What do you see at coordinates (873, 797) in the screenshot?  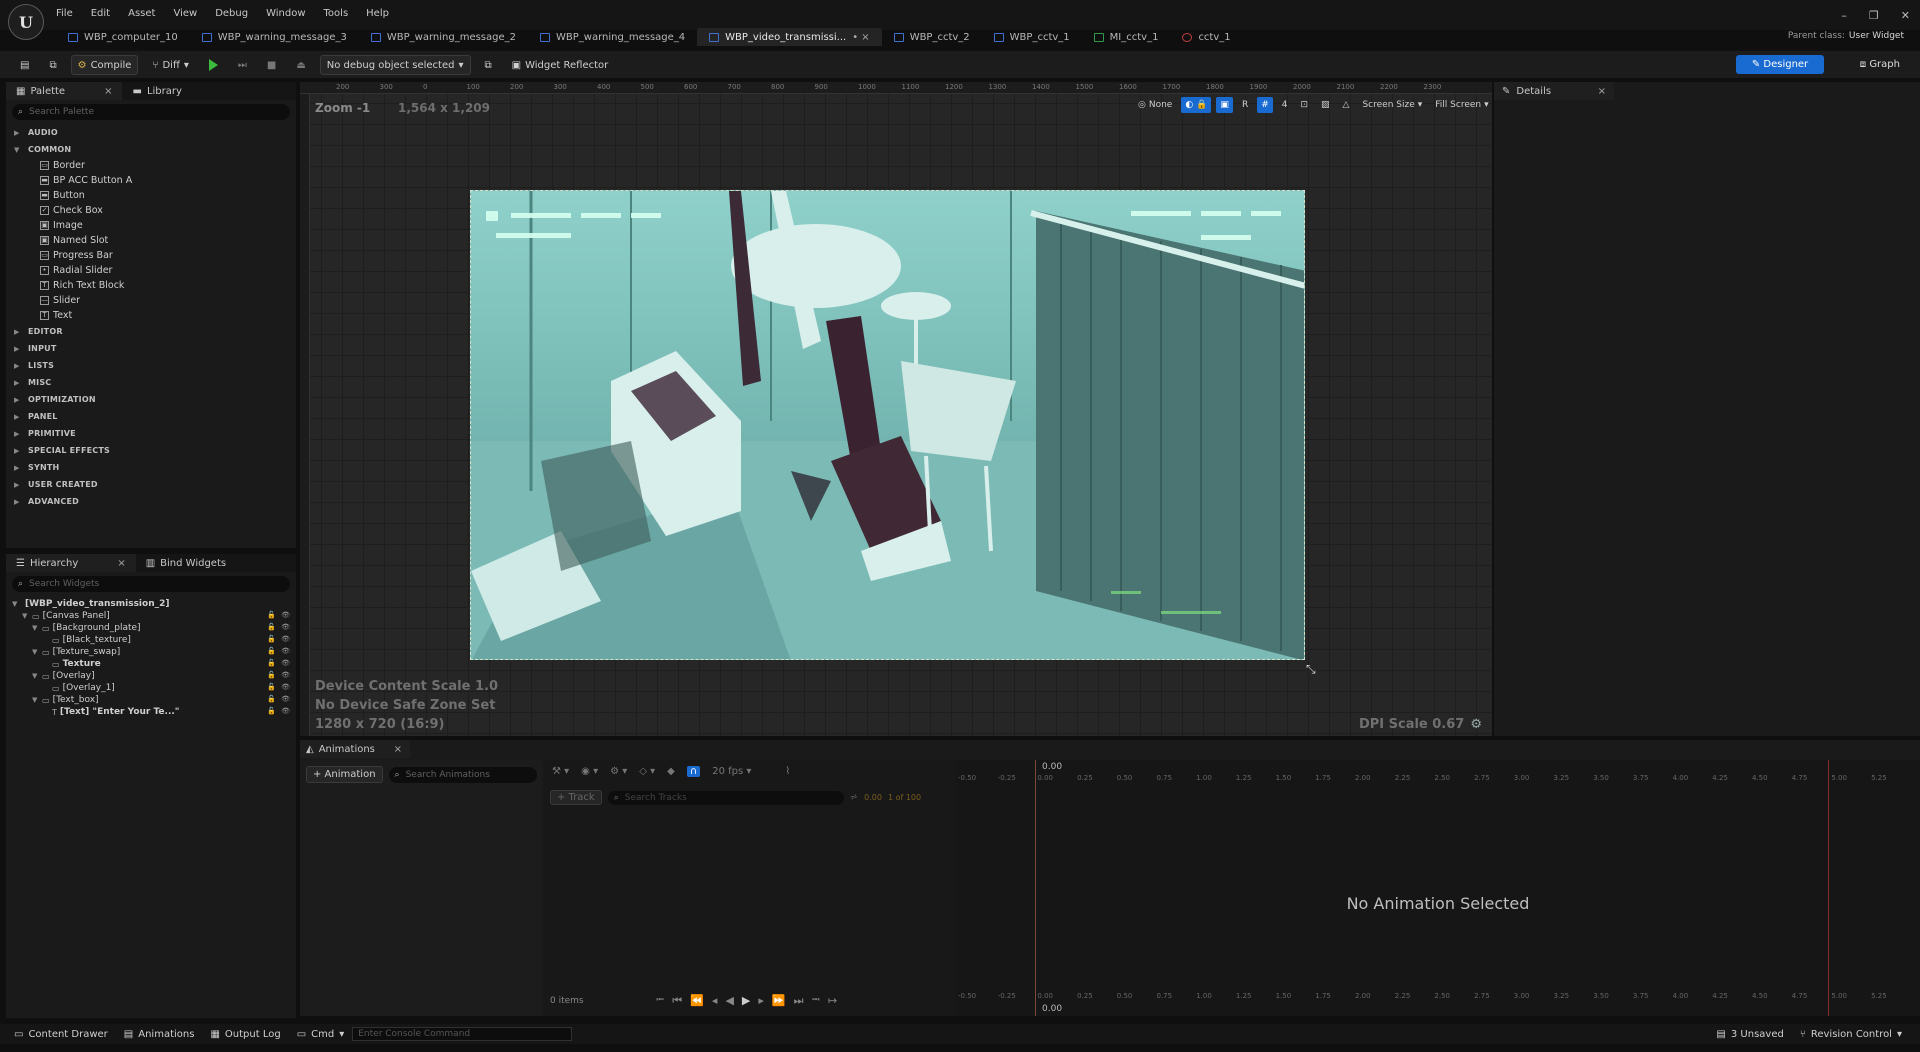 I see `current-frame-field: 0.00` at bounding box center [873, 797].